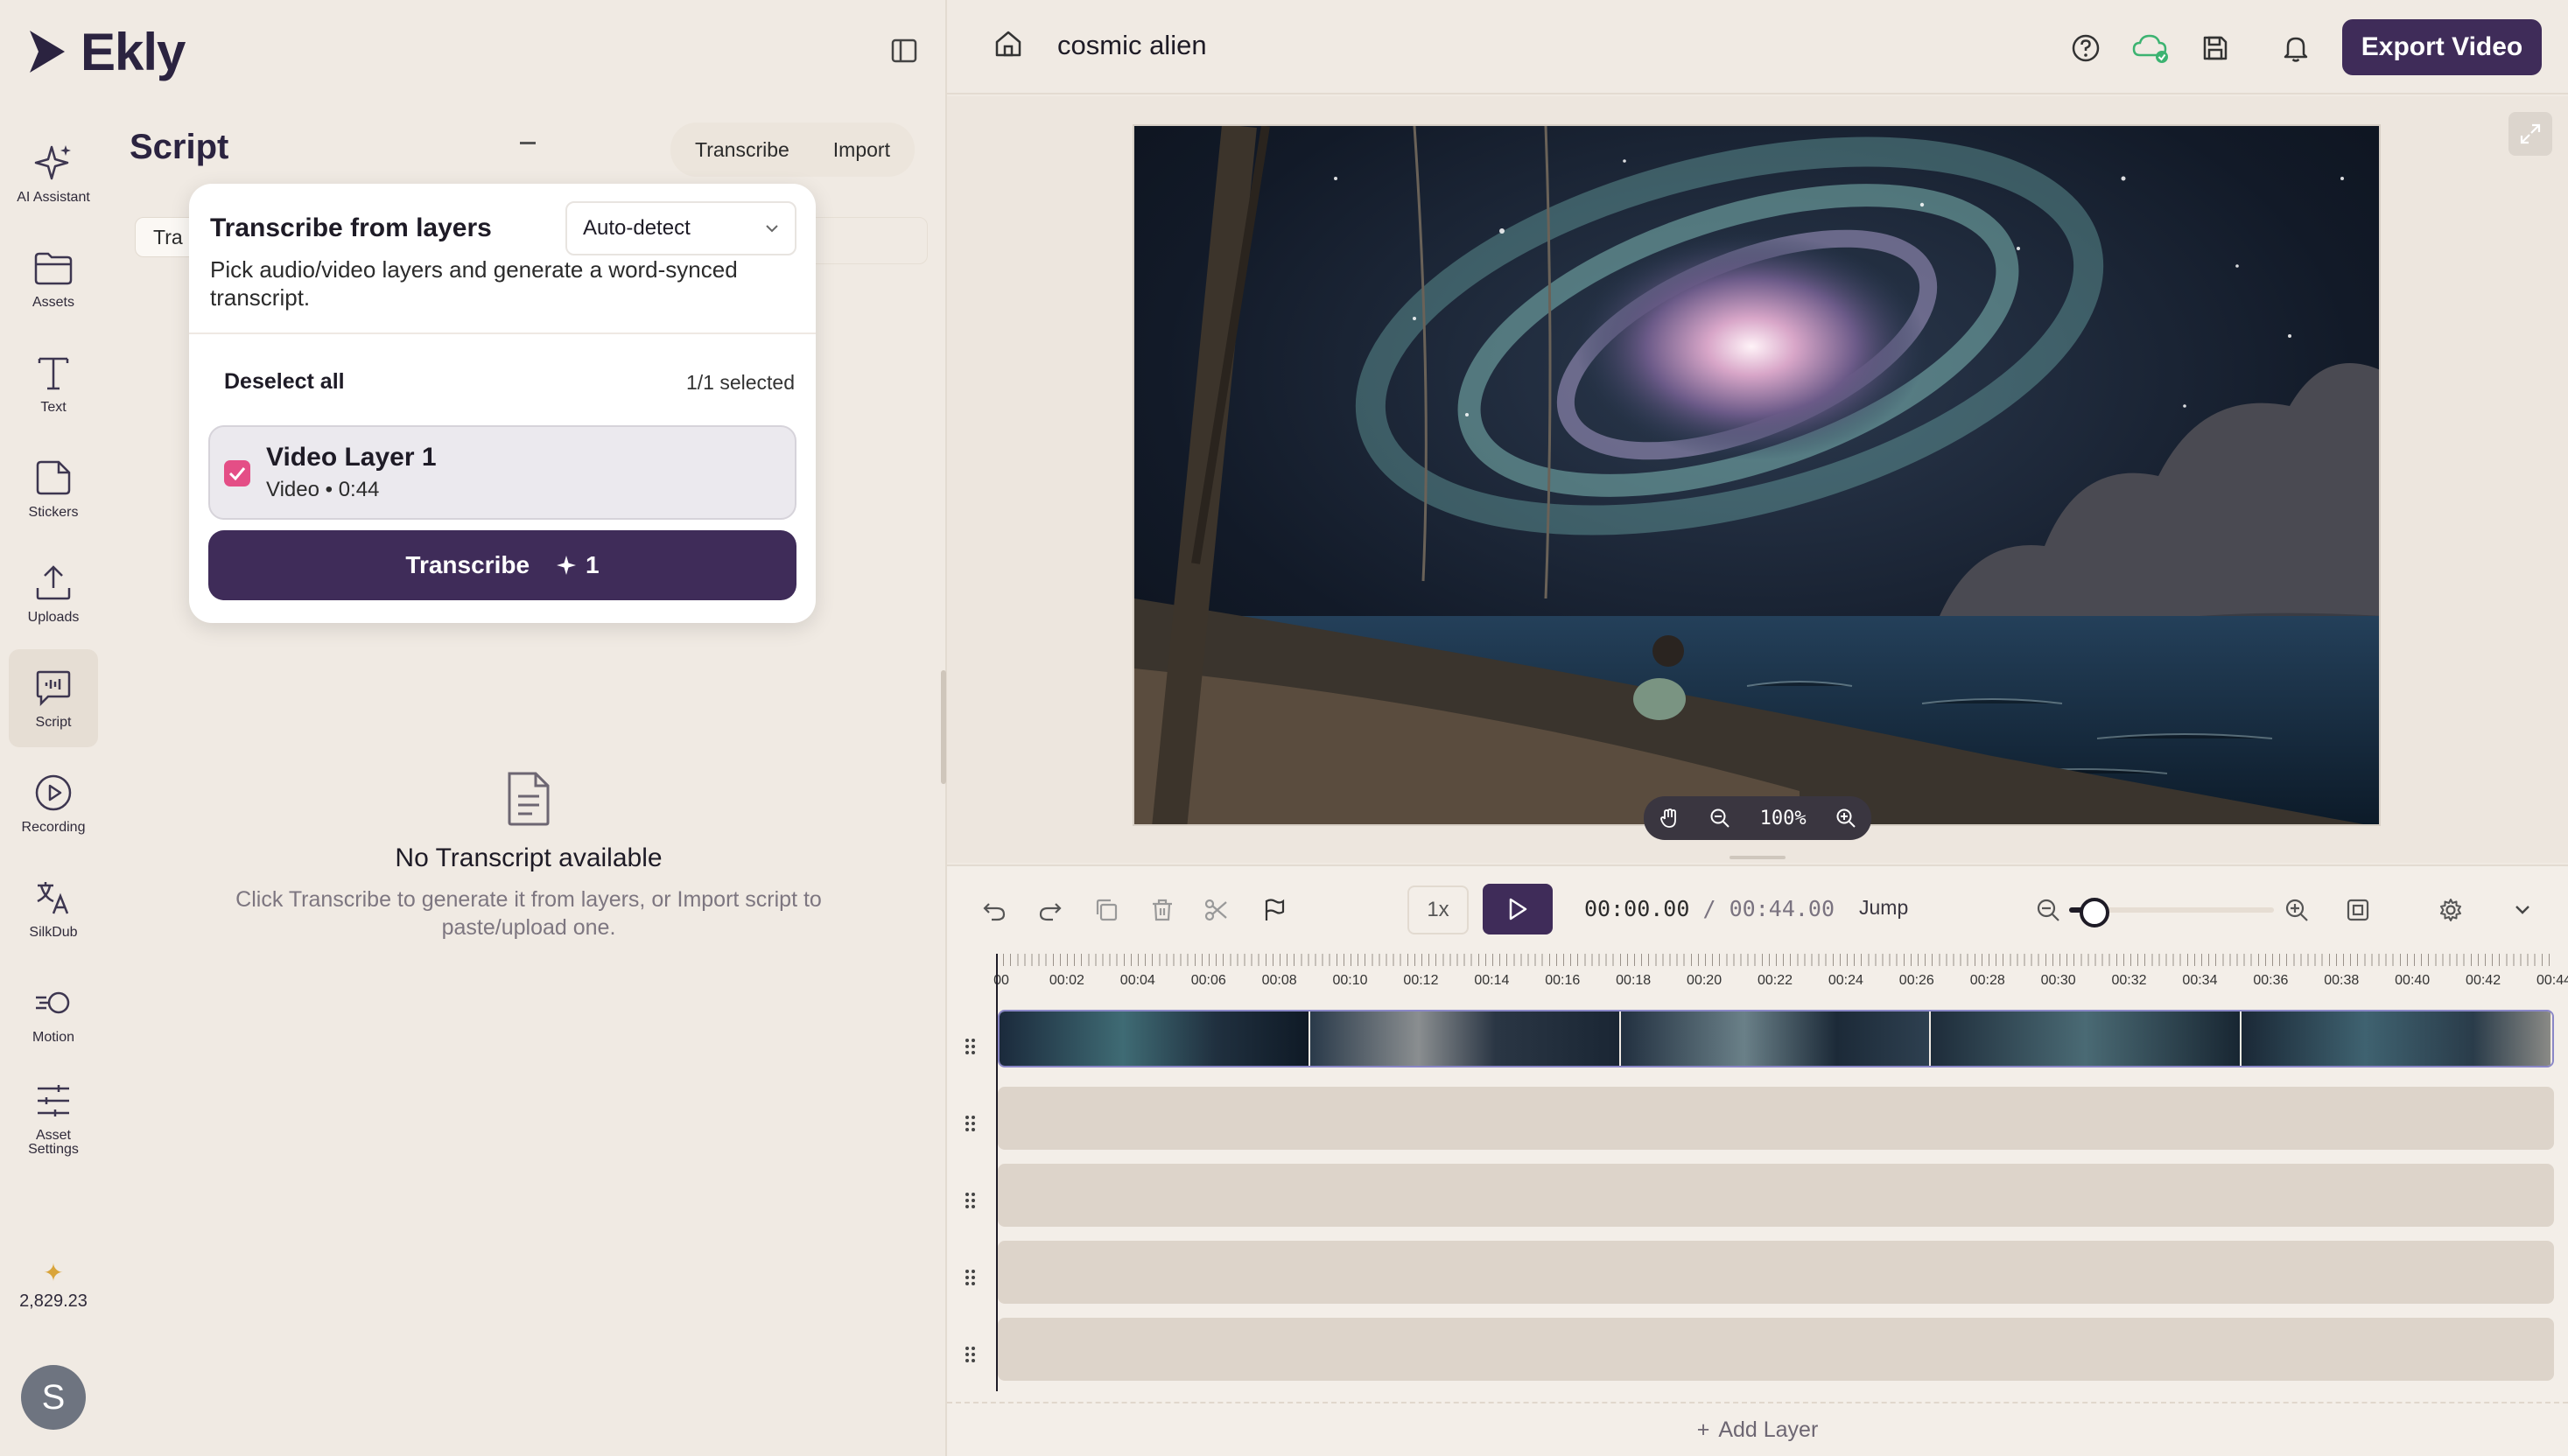 This screenshot has width=2568, height=1456. I want to click on project-title: cosmic alien, so click(1132, 45).